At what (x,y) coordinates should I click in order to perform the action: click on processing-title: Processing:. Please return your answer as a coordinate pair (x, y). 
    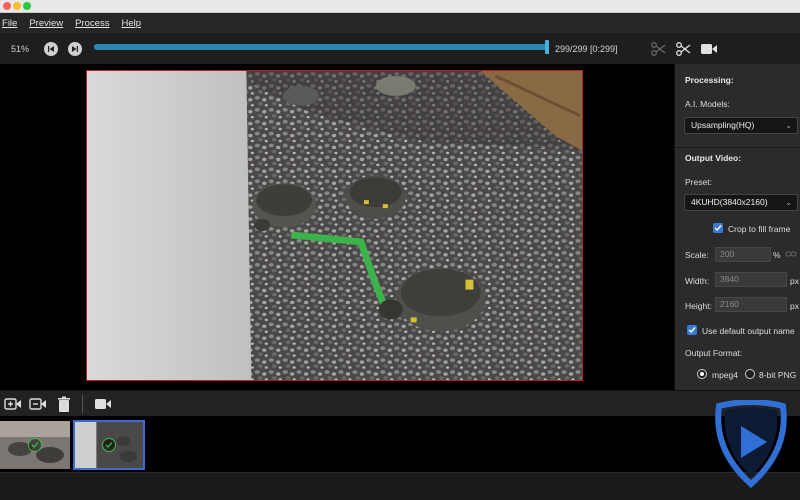
    Looking at the image, I should click on (709, 80).